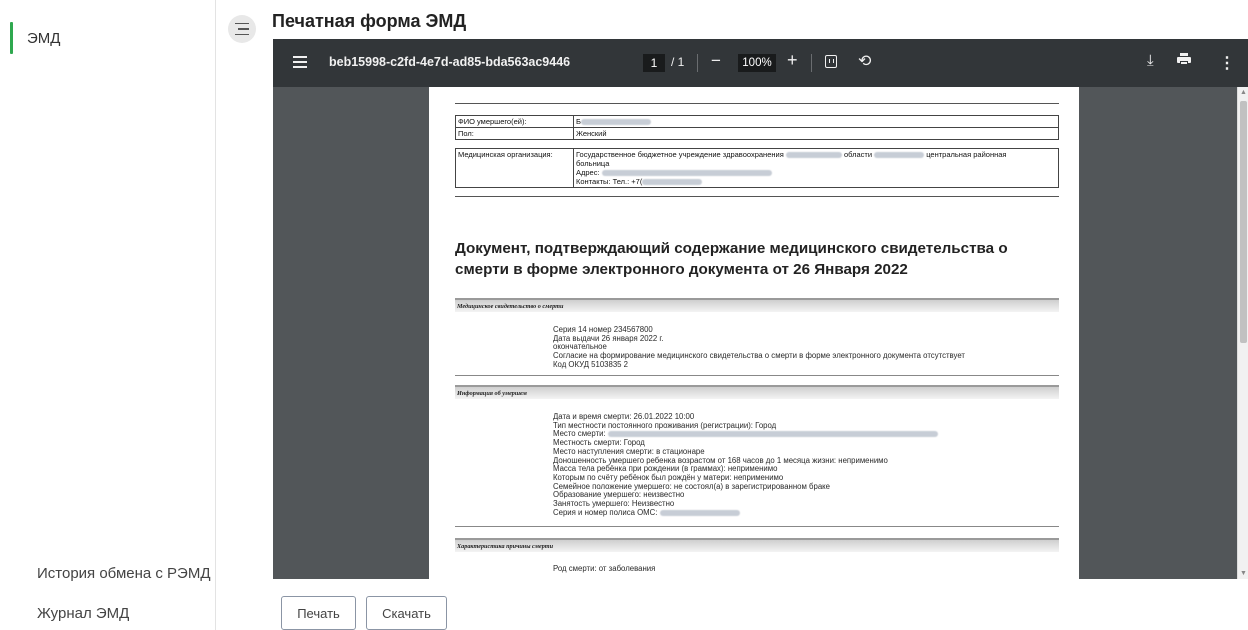 The image size is (1248, 630). Describe the element at coordinates (654, 63) in the screenshot. I see `page-number-input: 1` at that location.